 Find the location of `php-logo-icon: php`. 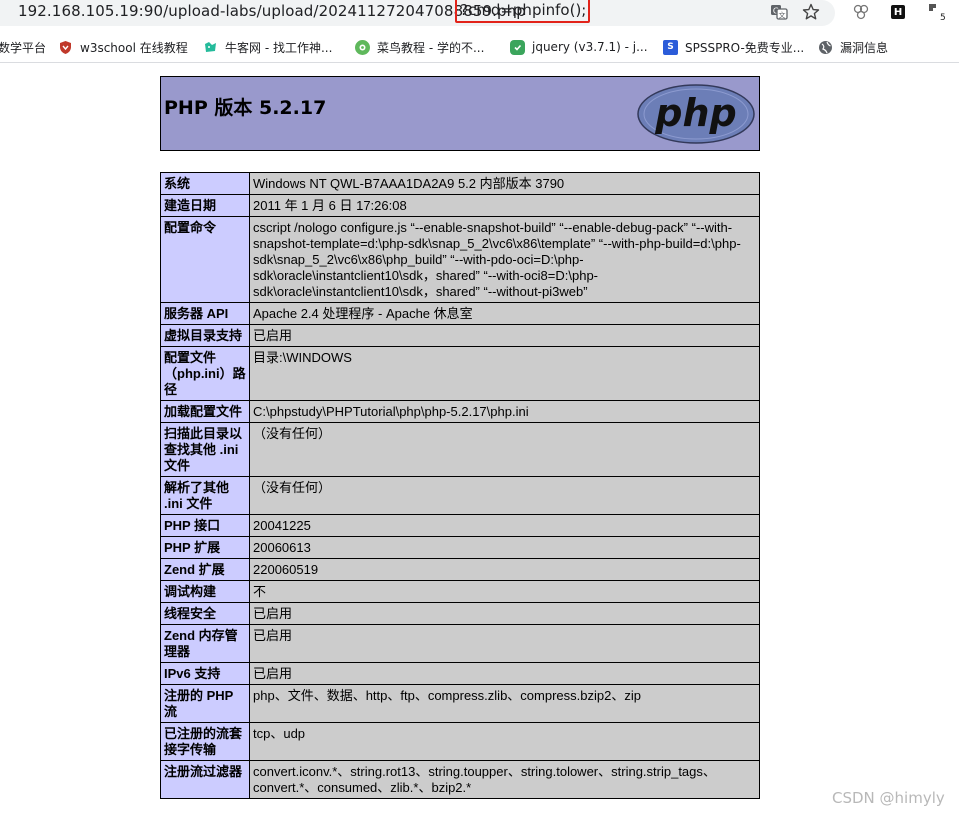

php-logo-icon: php is located at coordinates (696, 114).